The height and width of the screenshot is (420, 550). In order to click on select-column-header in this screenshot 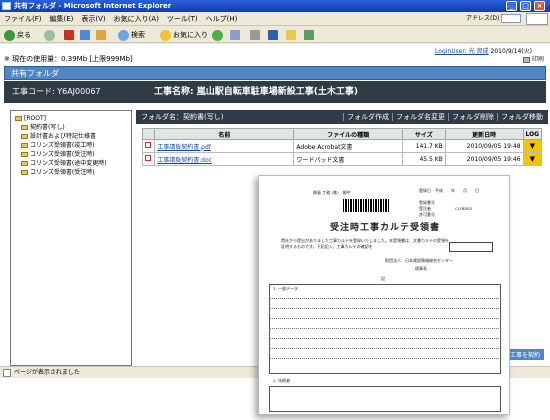, I will do `click(148, 134)`.